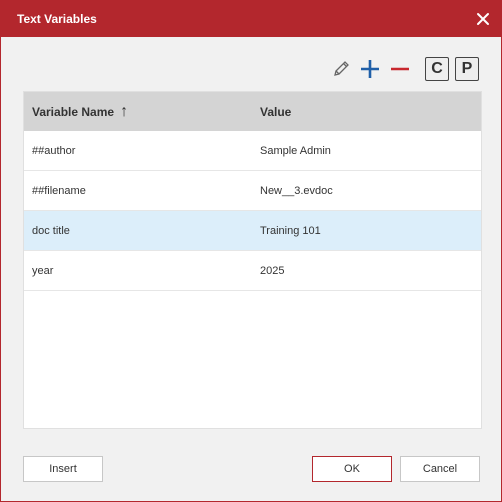 The height and width of the screenshot is (502, 502). Describe the element at coordinates (295, 150) in the screenshot. I see `cell-value: Sample Admin` at that location.